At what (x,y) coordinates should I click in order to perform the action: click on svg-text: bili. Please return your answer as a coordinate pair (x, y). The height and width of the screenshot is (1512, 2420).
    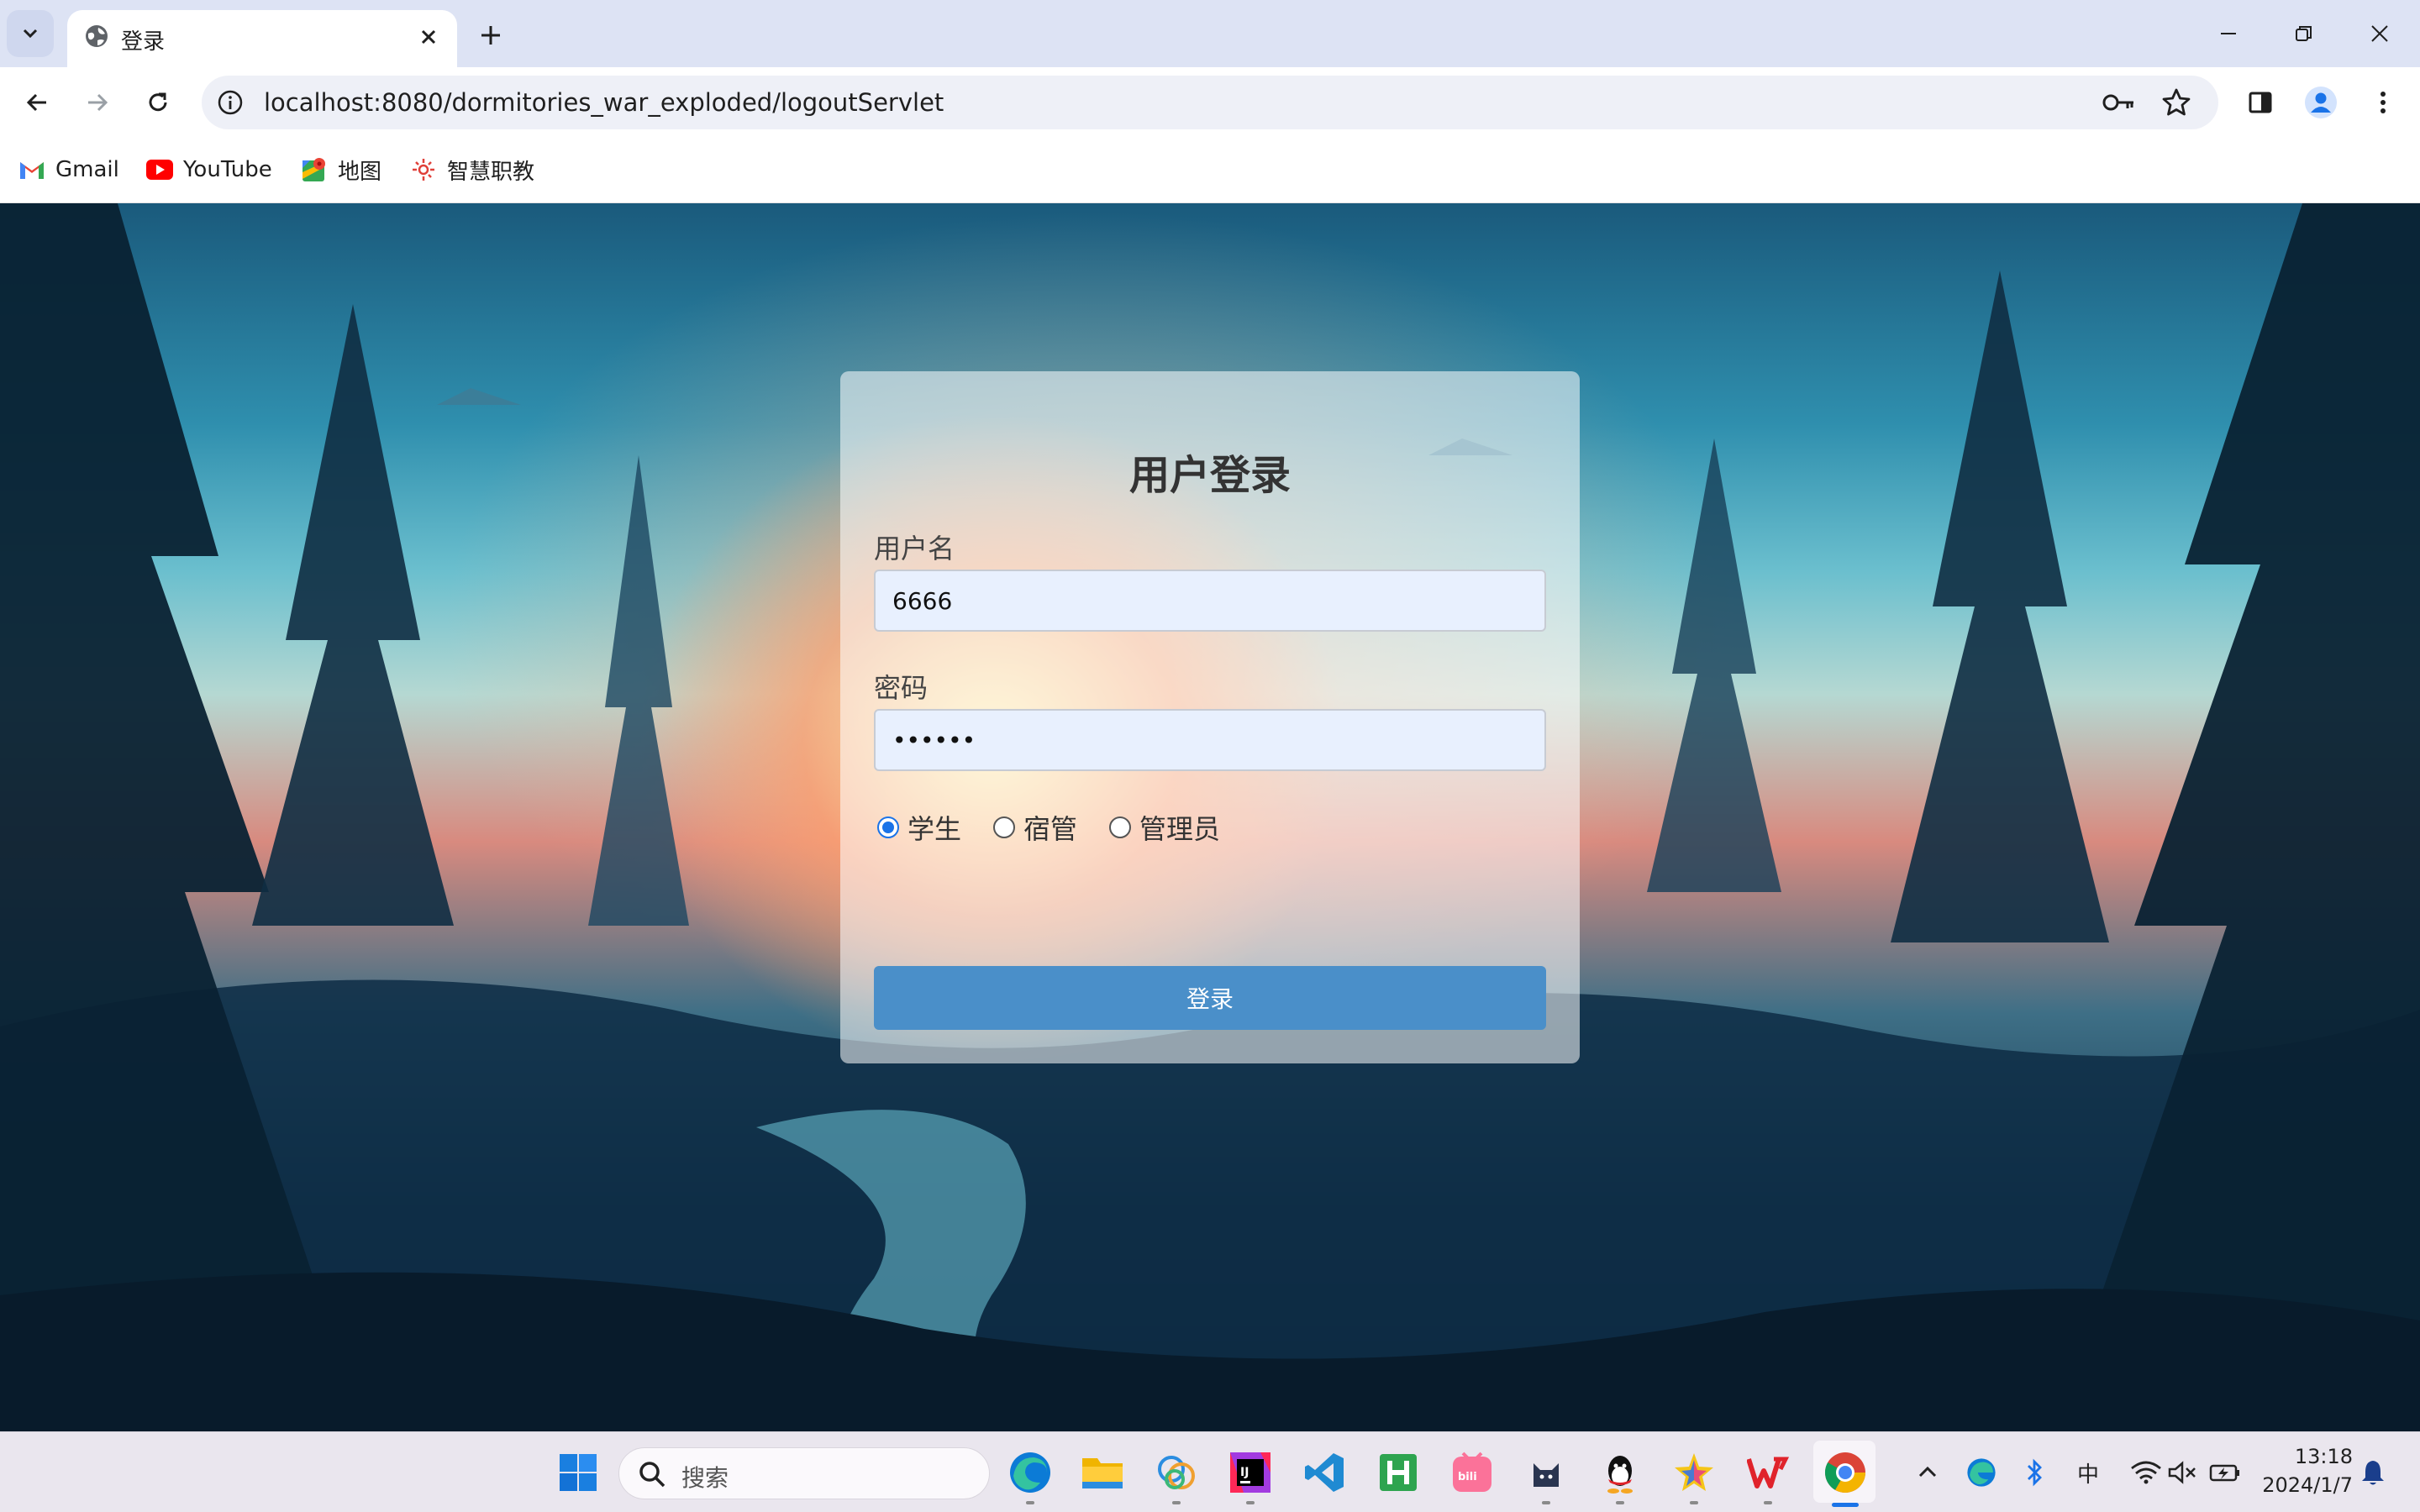
    Looking at the image, I should click on (1468, 1477).